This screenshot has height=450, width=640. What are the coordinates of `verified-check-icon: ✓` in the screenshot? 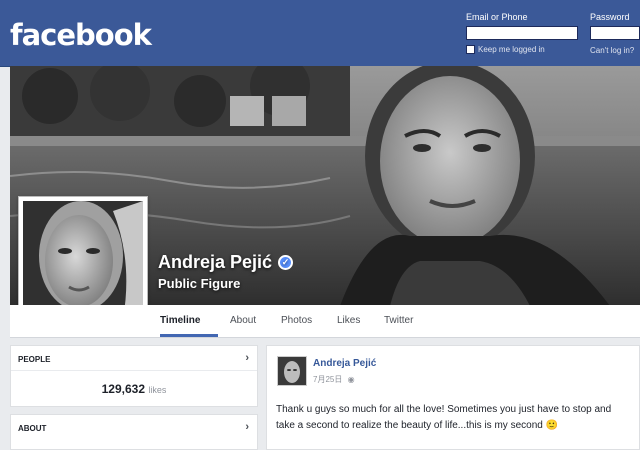 It's located at (286, 262).